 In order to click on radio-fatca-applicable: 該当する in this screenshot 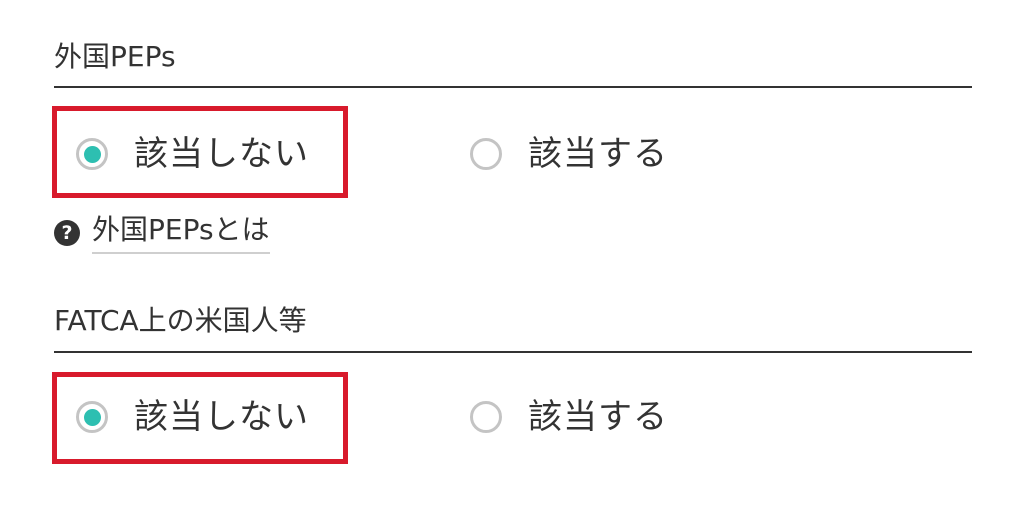, I will do `click(569, 417)`.